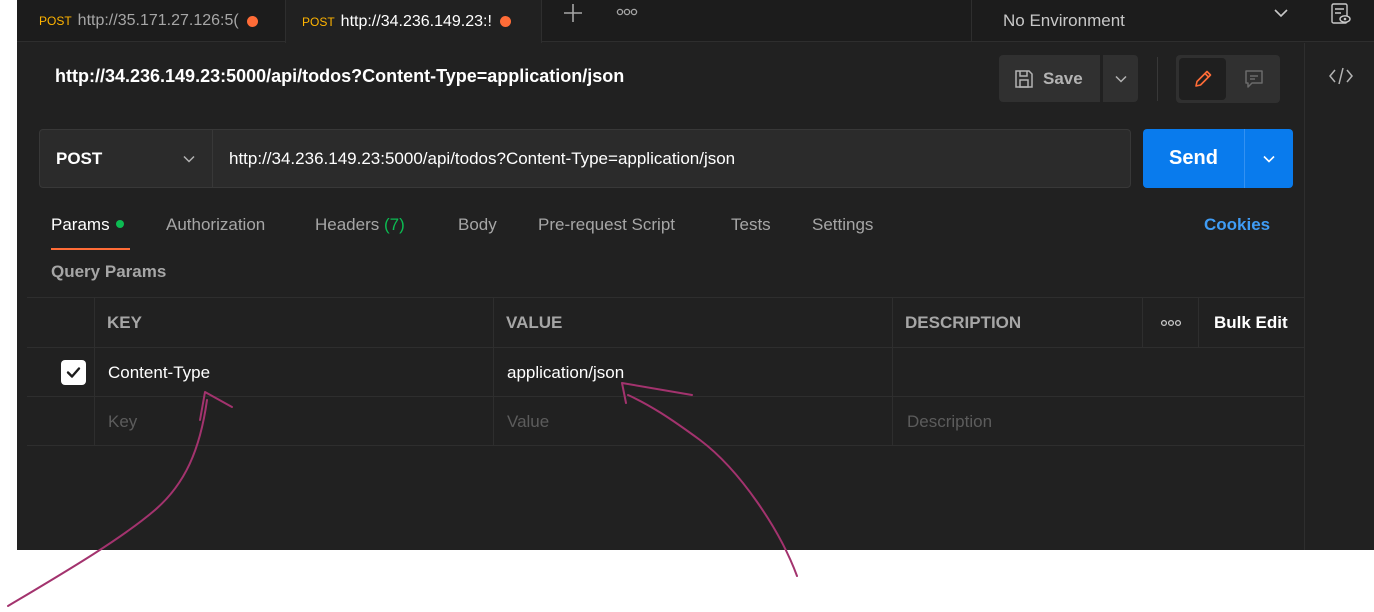 This screenshot has height=612, width=1374. What do you see at coordinates (1193, 158) in the screenshot?
I see `send-button: Send` at bounding box center [1193, 158].